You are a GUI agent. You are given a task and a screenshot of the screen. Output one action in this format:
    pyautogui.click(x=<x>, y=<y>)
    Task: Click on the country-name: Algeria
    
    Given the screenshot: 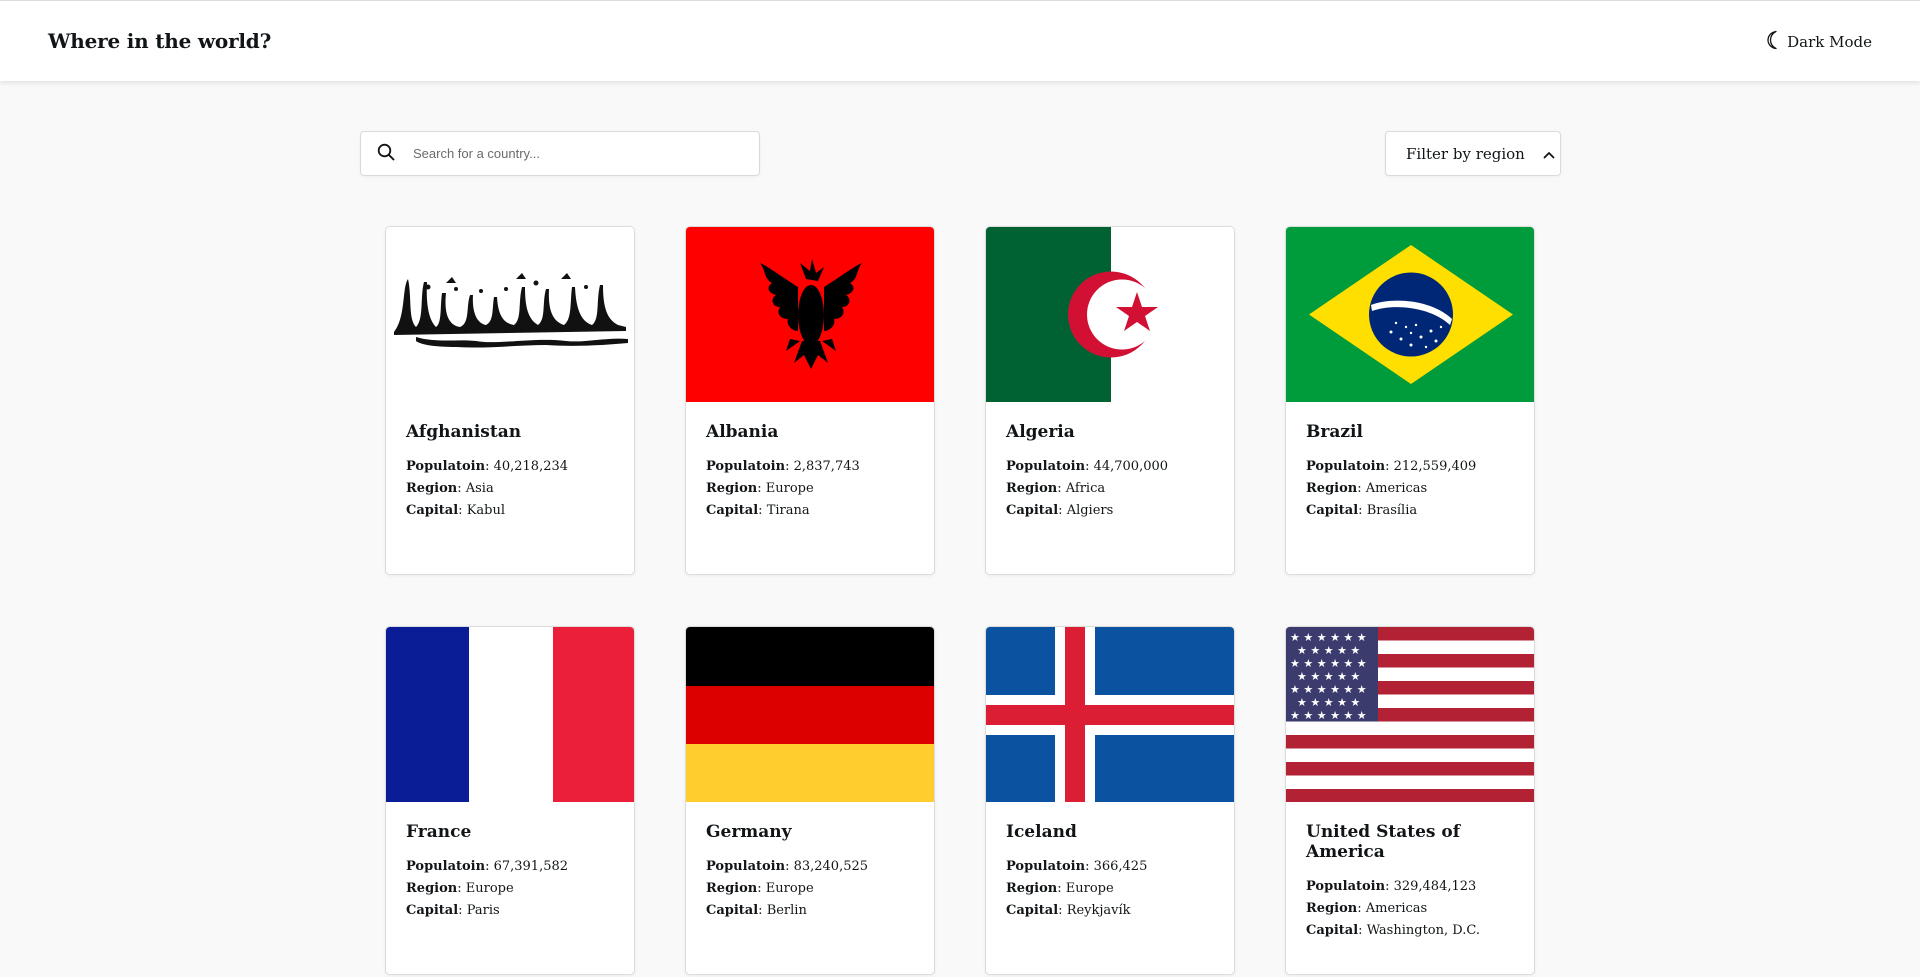 What is the action you would take?
    pyautogui.click(x=1040, y=432)
    